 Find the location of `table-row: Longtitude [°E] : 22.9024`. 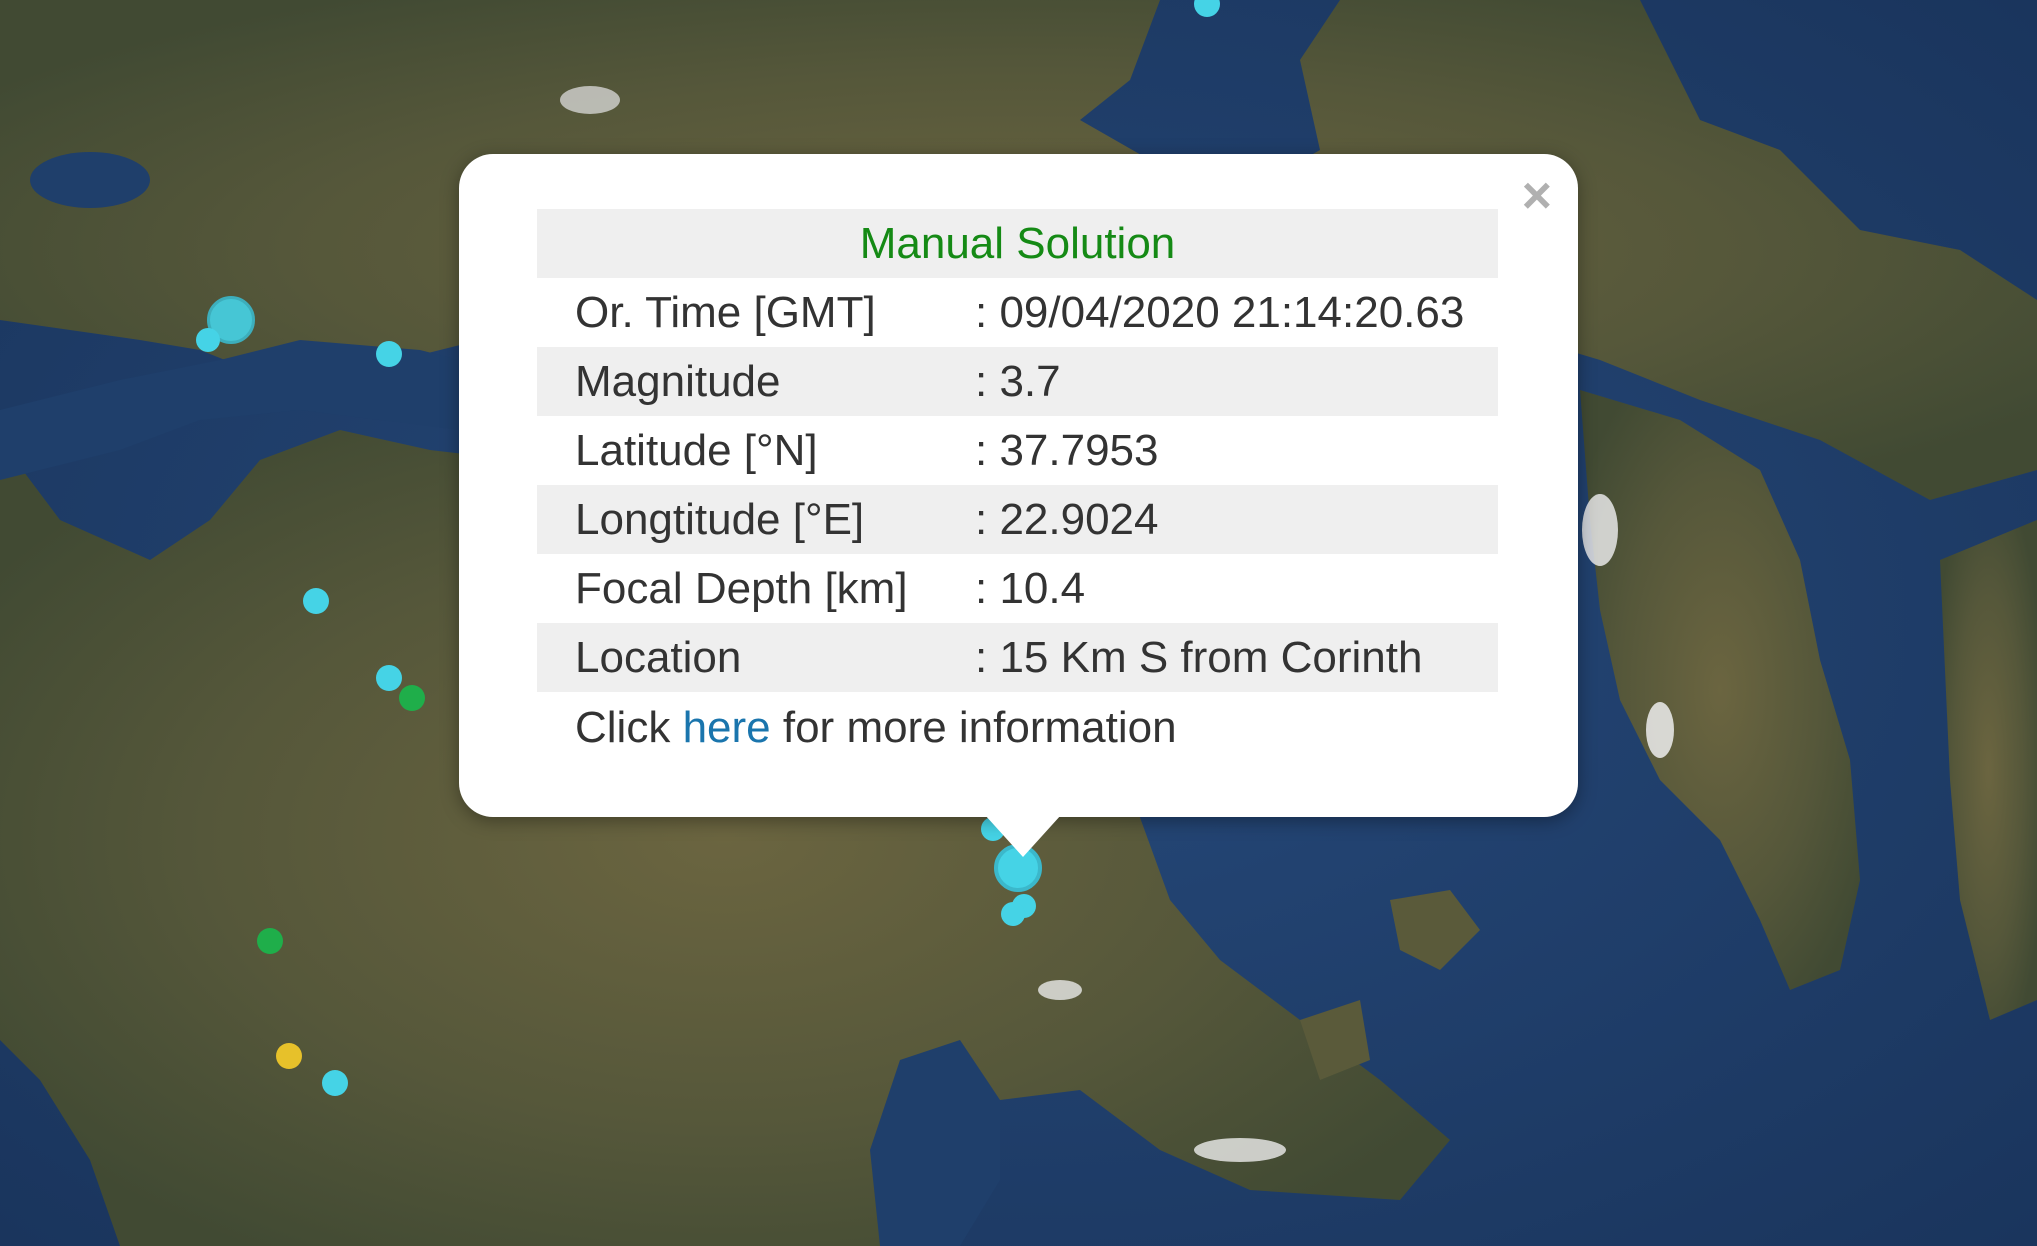

table-row: Longtitude [°E] : 22.9024 is located at coordinates (1017, 519).